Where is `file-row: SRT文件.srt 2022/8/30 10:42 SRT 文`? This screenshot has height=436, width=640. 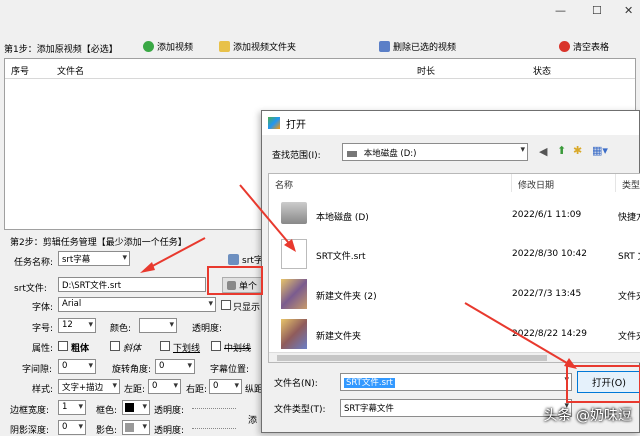 file-row: SRT文件.srt 2022/8/30 10:42 SRT 文 is located at coordinates (454, 254).